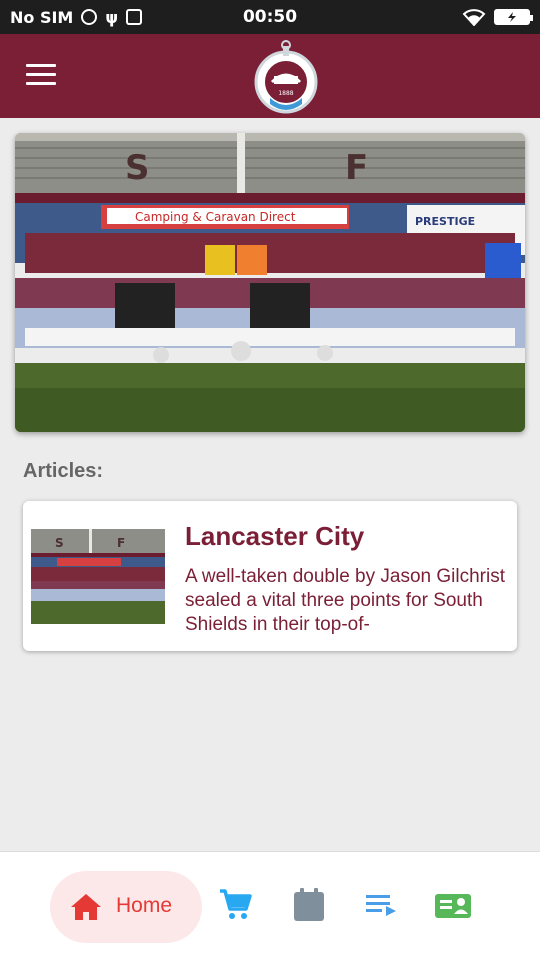  Describe the element at coordinates (98, 576) in the screenshot. I see `article-thumbnail: S F` at that location.